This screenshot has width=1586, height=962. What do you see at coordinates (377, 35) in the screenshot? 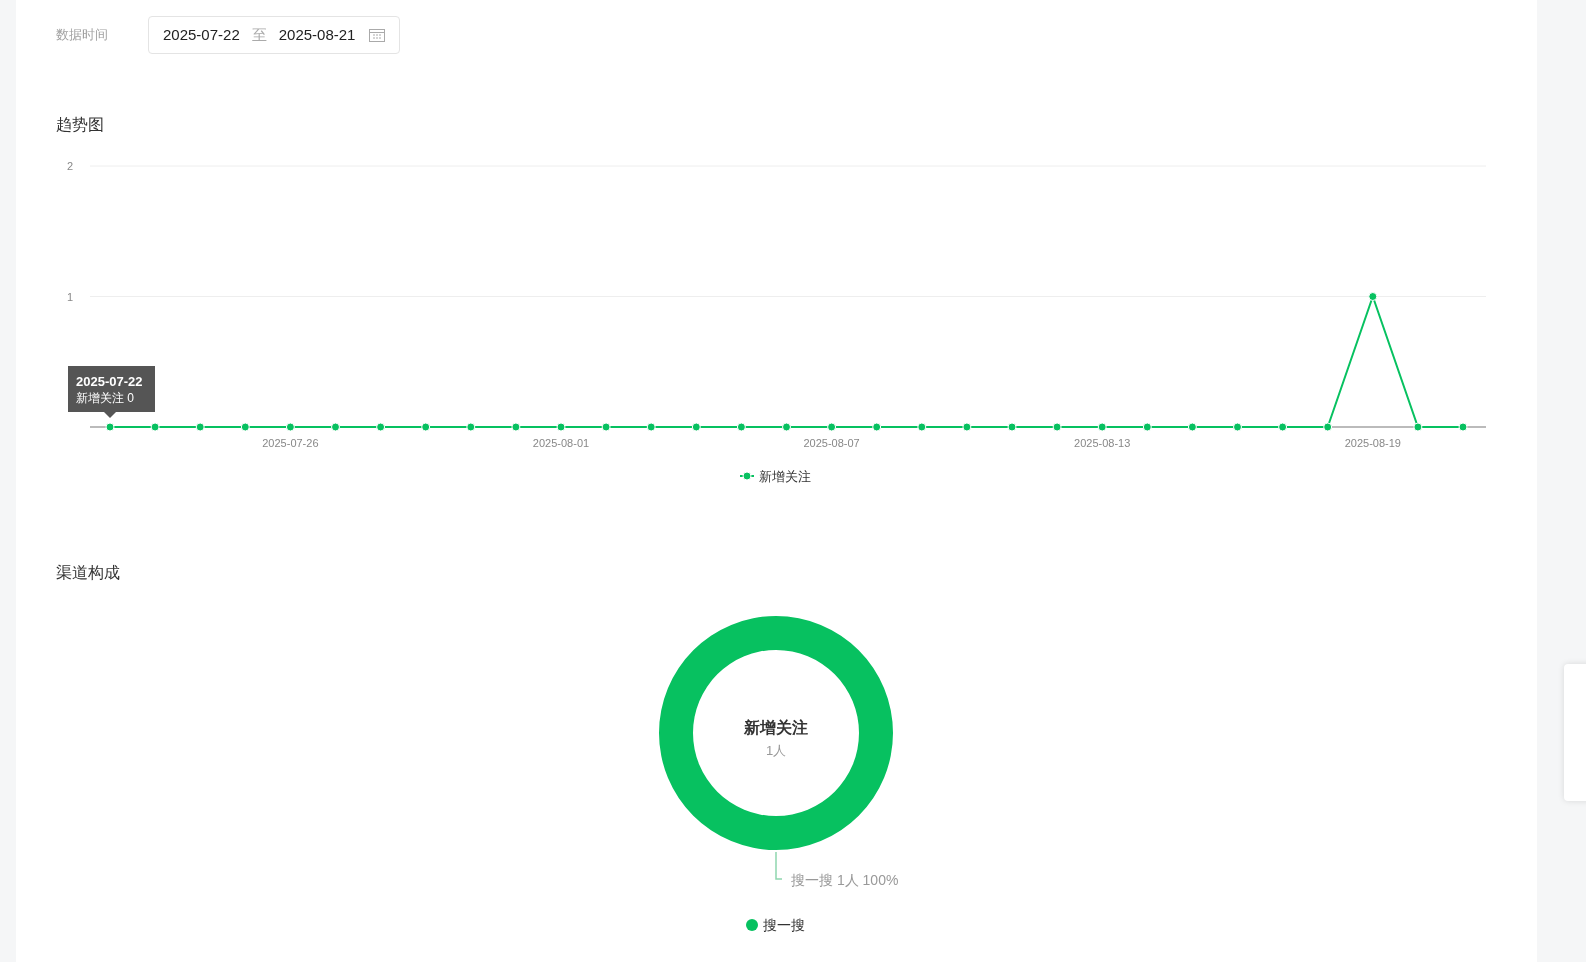
I see `calendar-icon` at bounding box center [377, 35].